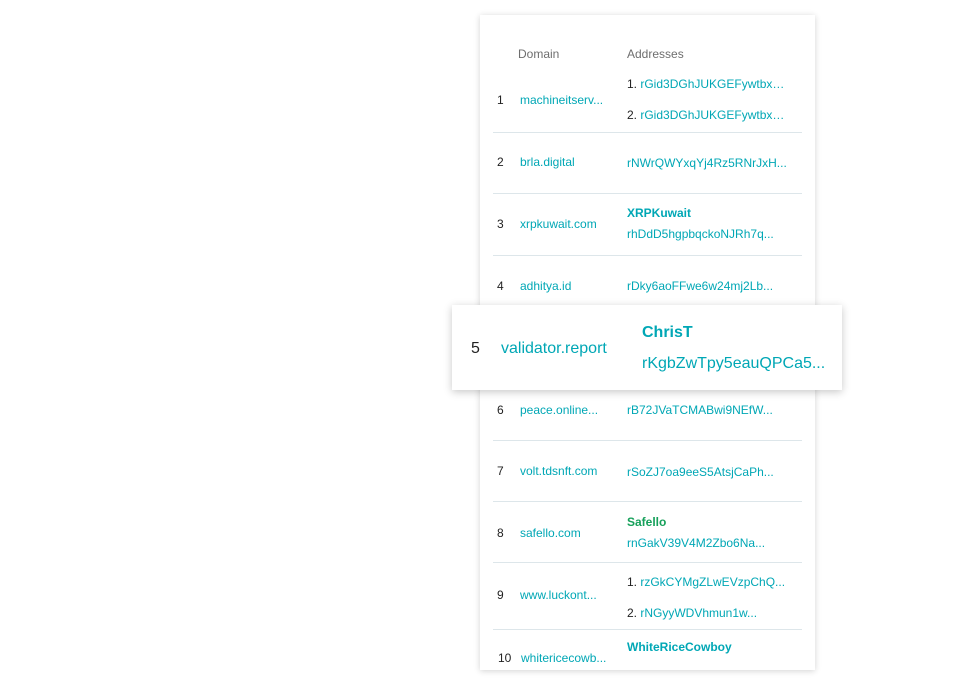 The height and width of the screenshot is (688, 960). I want to click on validator-name: WhiteRiceCowboy, so click(708, 647).